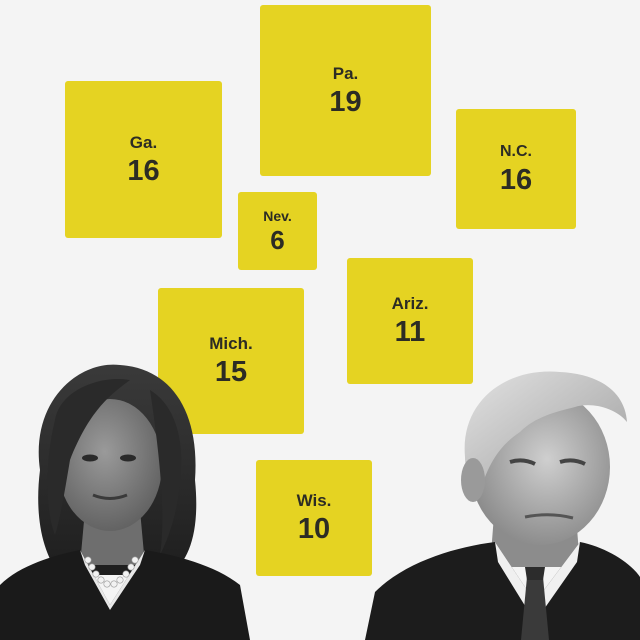  I want to click on state-tile-georgia: Ga. 16, so click(143, 159).